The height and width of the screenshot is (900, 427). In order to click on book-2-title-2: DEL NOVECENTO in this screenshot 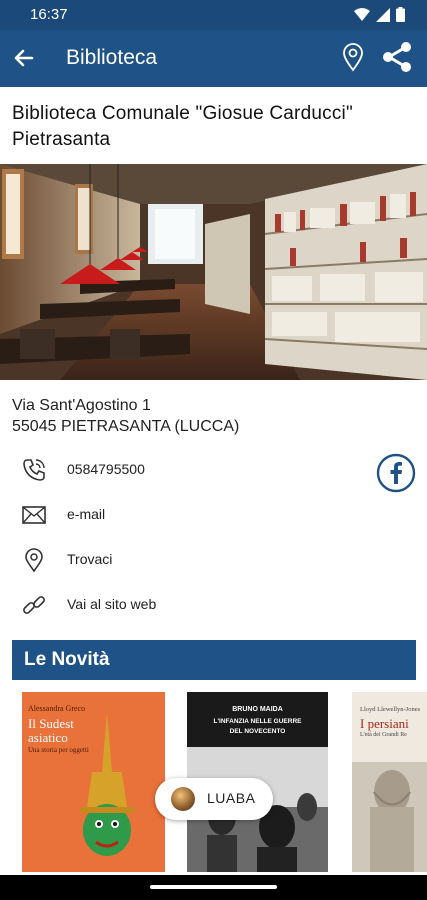, I will do `click(257, 731)`.